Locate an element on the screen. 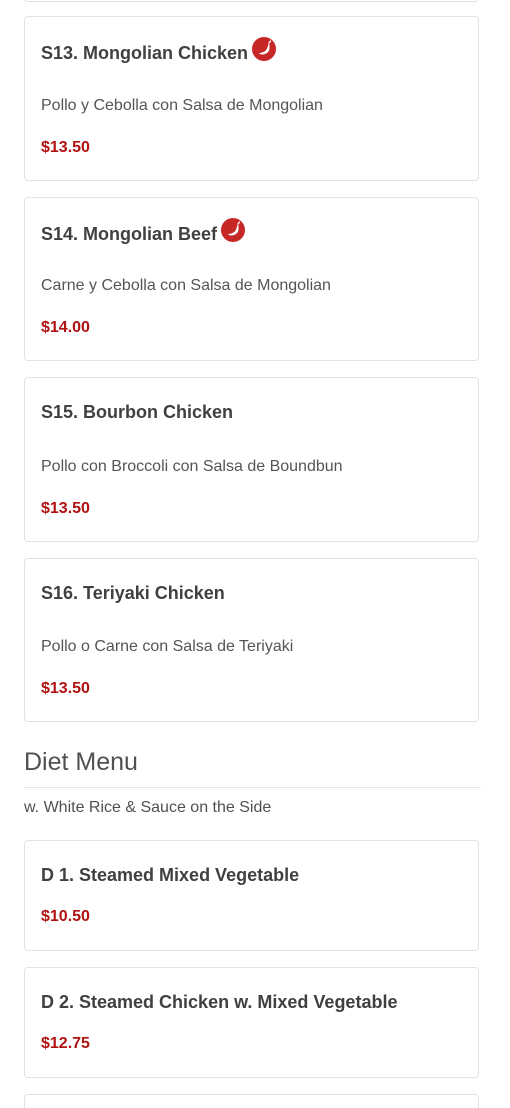 Image resolution: width=510 pixels, height=1108 pixels. menu-item-description: Carne y Cebolla con Salsa de Mongolian is located at coordinates (186, 285).